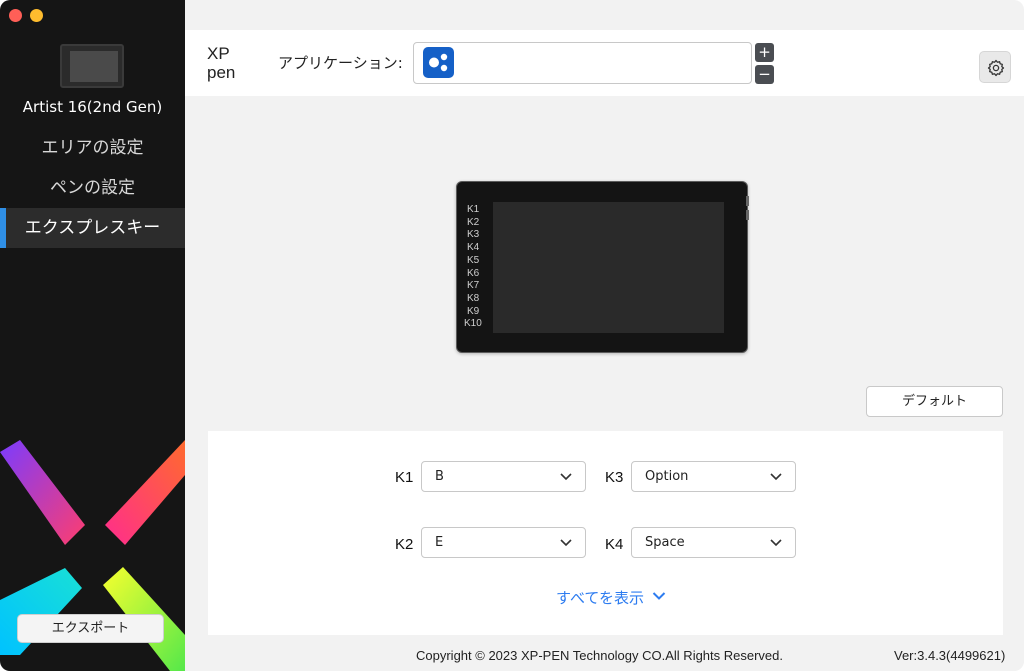  What do you see at coordinates (92, 148) in the screenshot?
I see `sidebar-item-area-settings: エリアの設定` at bounding box center [92, 148].